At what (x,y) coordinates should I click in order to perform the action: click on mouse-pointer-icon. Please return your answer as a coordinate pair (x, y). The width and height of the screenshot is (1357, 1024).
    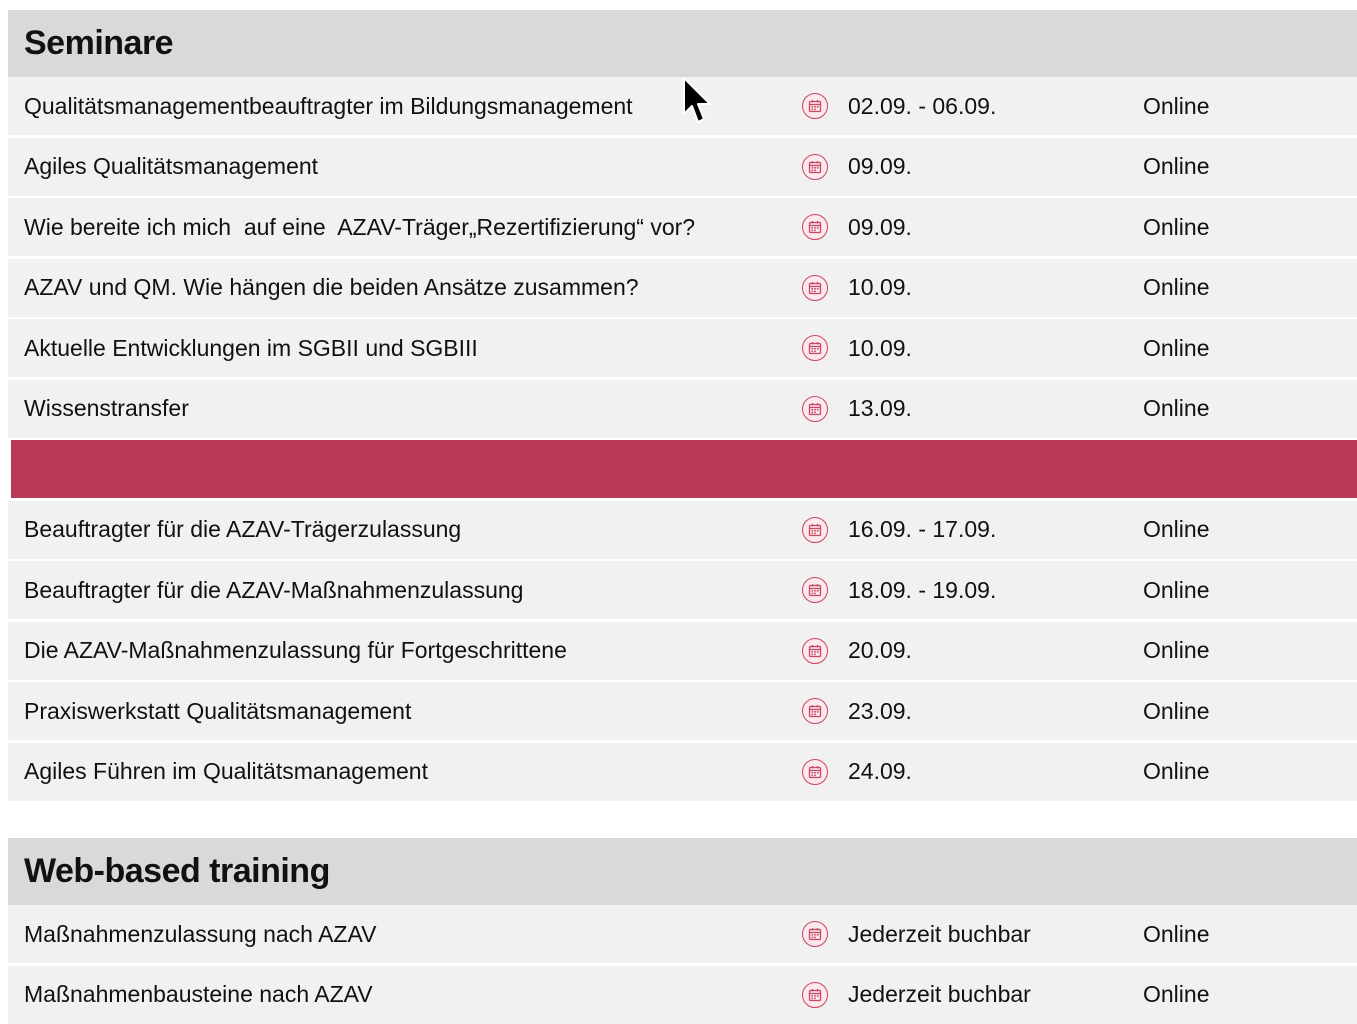
    Looking at the image, I should click on (697, 100).